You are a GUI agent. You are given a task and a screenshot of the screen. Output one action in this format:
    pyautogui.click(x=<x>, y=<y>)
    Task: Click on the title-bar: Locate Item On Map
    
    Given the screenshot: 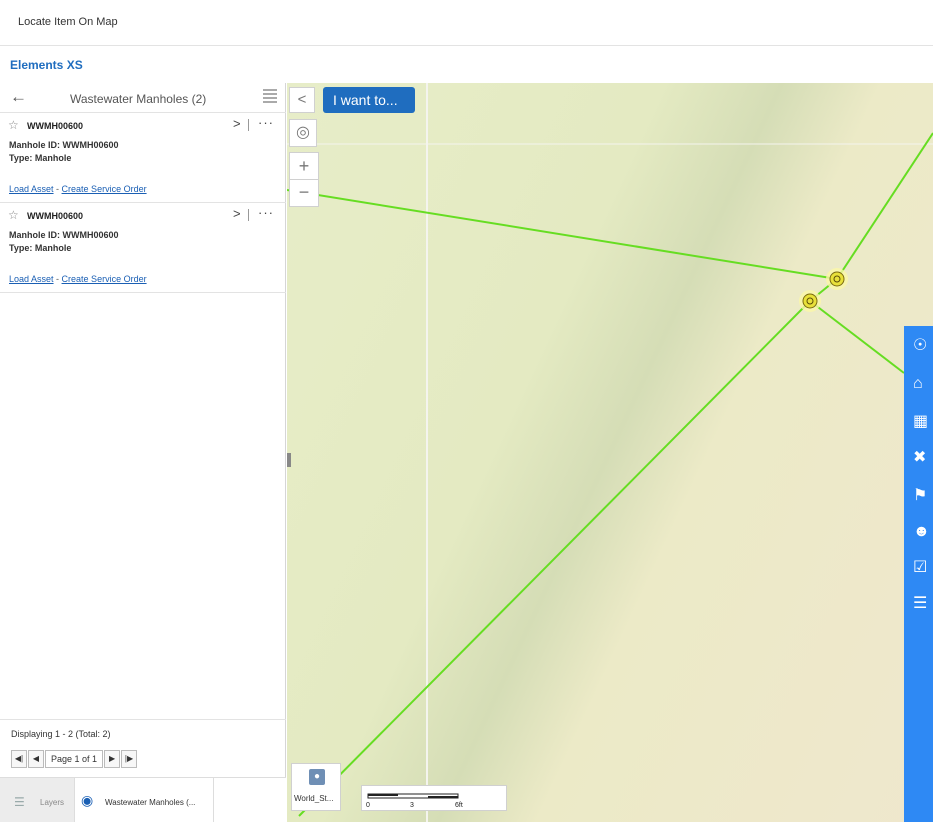 What is the action you would take?
    pyautogui.click(x=466, y=23)
    